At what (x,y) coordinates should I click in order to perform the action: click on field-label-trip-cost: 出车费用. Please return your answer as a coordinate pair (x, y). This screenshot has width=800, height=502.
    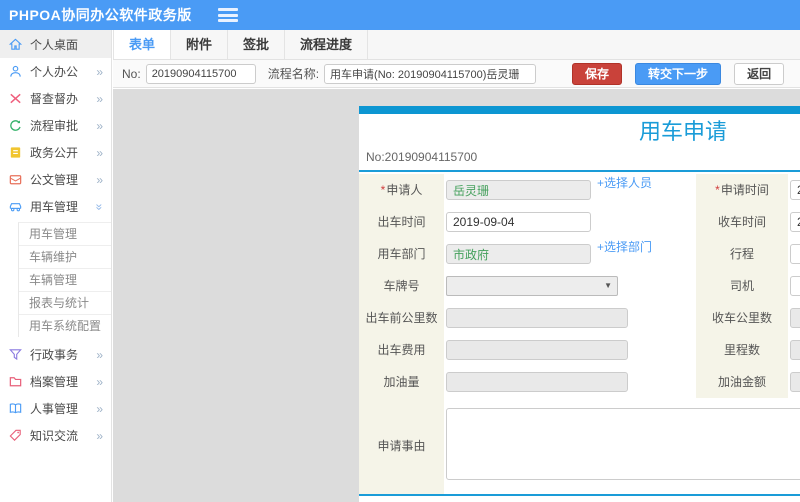
    Looking at the image, I should click on (401, 350).